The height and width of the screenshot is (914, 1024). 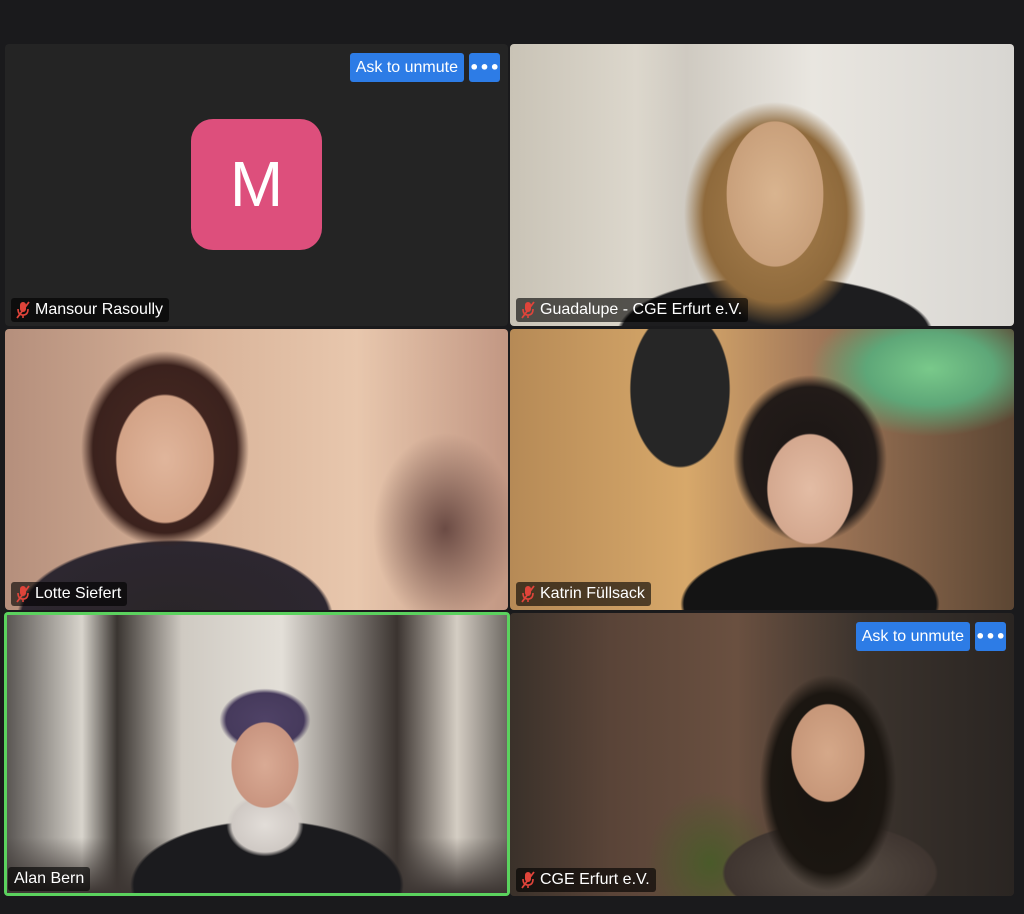 I want to click on participant-name-tag: Guadalupe - CGE Erfurt e.V., so click(x=632, y=310).